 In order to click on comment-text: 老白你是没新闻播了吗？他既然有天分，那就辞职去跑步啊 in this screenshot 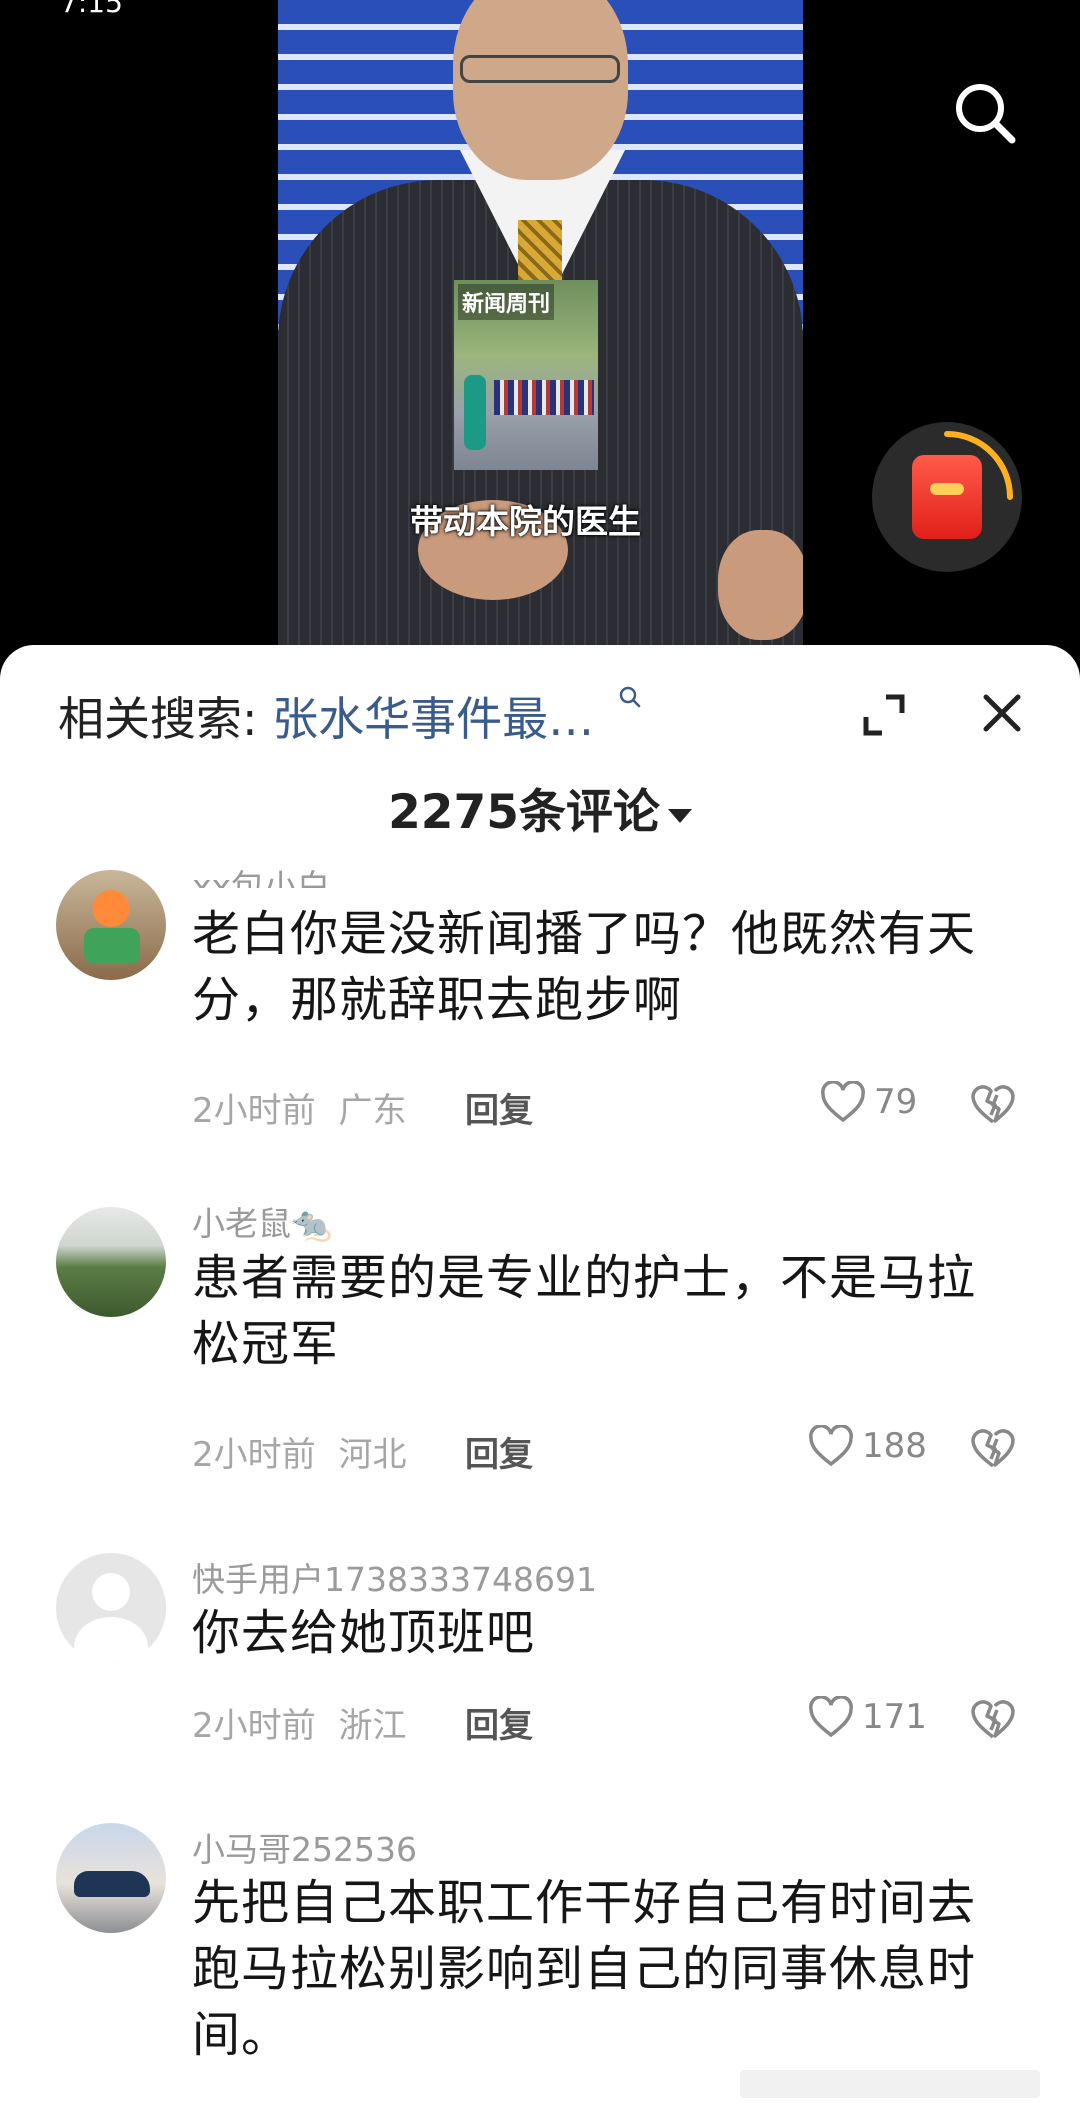, I will do `click(607, 967)`.